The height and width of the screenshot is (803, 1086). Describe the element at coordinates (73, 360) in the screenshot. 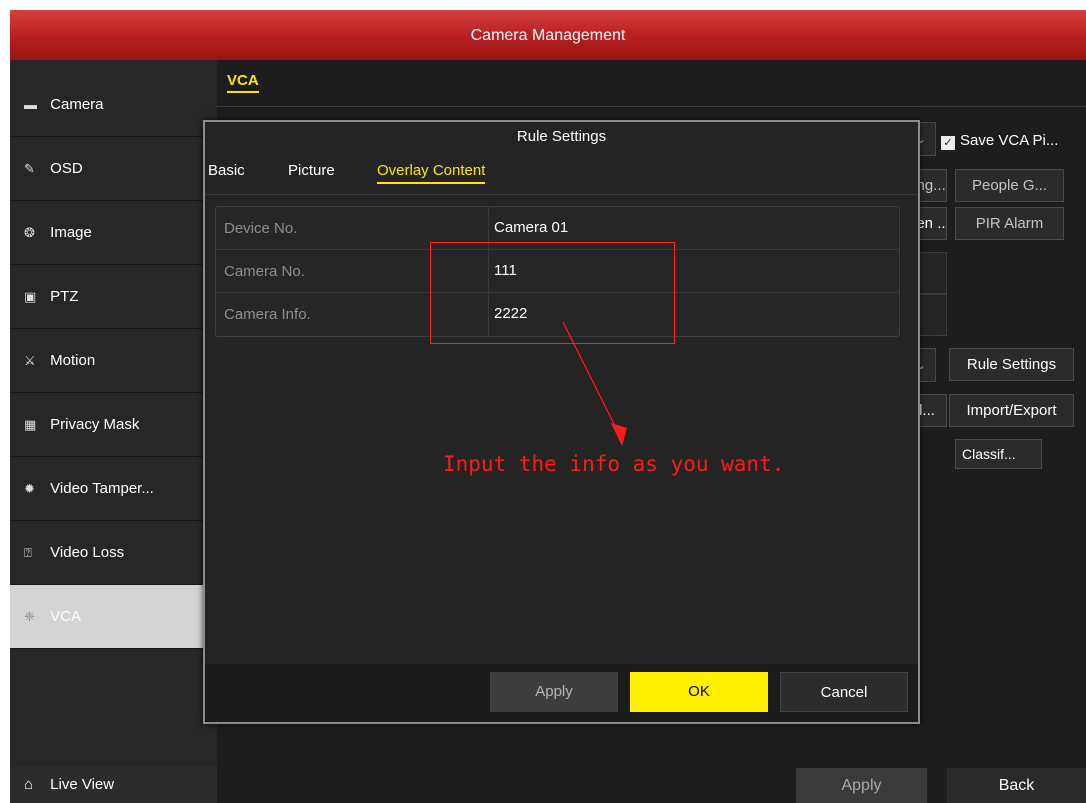

I see `sidebar-item-label: Motion` at that location.